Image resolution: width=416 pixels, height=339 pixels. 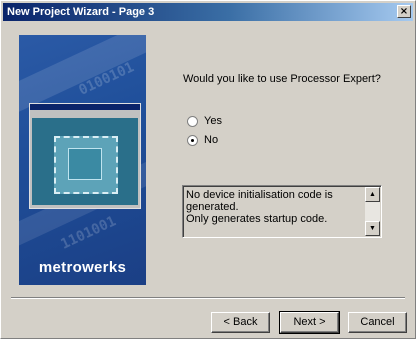 What do you see at coordinates (240, 322) in the screenshot?
I see `back-button: < Back` at bounding box center [240, 322].